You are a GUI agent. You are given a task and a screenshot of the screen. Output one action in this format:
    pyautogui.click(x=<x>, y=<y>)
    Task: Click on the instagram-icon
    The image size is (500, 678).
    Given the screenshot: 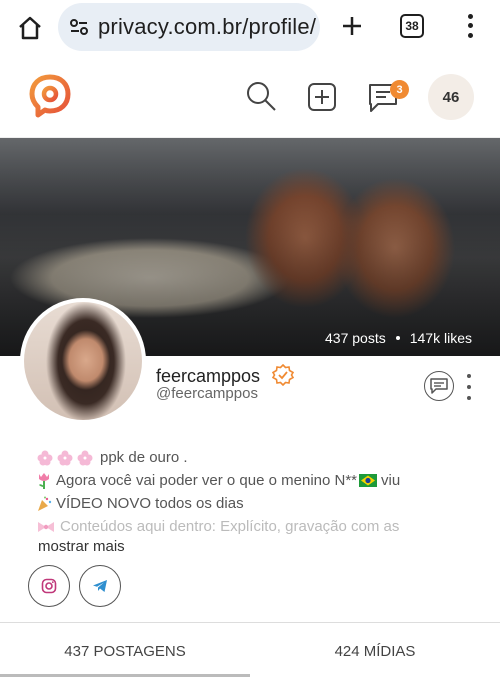 What is the action you would take?
    pyautogui.click(x=49, y=586)
    